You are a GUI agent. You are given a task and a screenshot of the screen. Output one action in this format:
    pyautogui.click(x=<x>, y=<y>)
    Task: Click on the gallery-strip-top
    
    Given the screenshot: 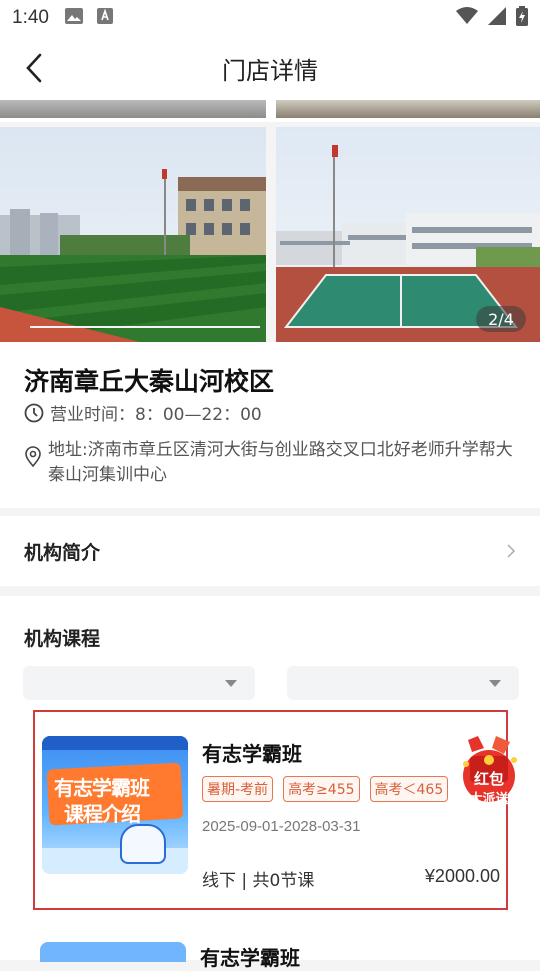 What is the action you would take?
    pyautogui.click(x=270, y=111)
    